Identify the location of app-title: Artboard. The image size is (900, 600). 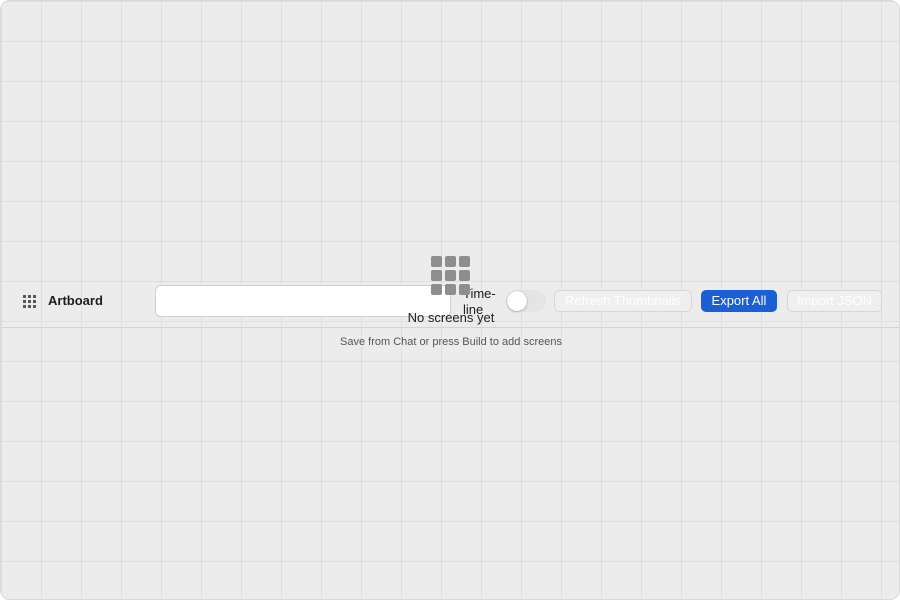
(75, 300).